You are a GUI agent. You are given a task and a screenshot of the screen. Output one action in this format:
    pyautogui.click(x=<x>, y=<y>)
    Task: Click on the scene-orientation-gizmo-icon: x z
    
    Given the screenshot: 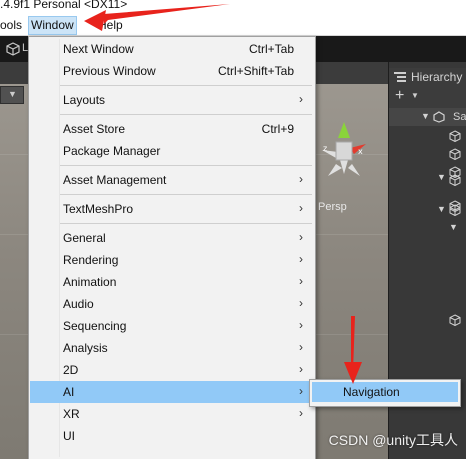 What is the action you would take?
    pyautogui.click(x=344, y=155)
    